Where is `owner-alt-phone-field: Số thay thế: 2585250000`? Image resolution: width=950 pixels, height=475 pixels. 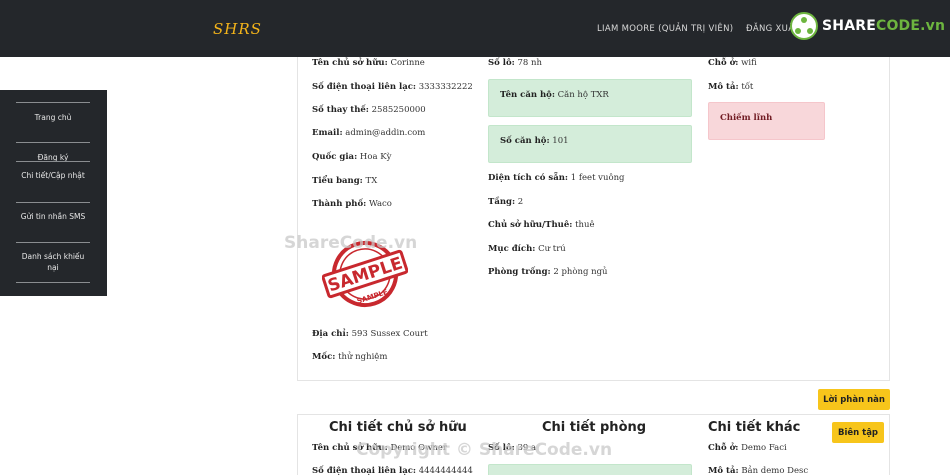 owner-alt-phone-field: Số thay thế: 2585250000 is located at coordinates (369, 110).